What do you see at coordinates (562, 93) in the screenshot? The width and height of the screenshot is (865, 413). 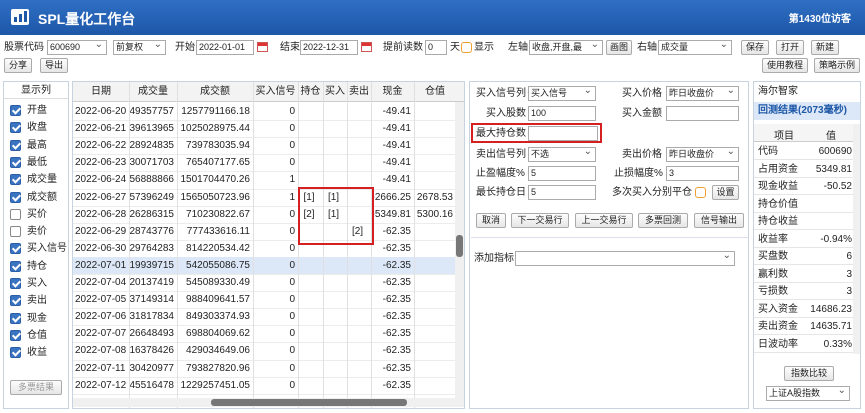 I see `buy-signal-col-select: 买入信号` at bounding box center [562, 93].